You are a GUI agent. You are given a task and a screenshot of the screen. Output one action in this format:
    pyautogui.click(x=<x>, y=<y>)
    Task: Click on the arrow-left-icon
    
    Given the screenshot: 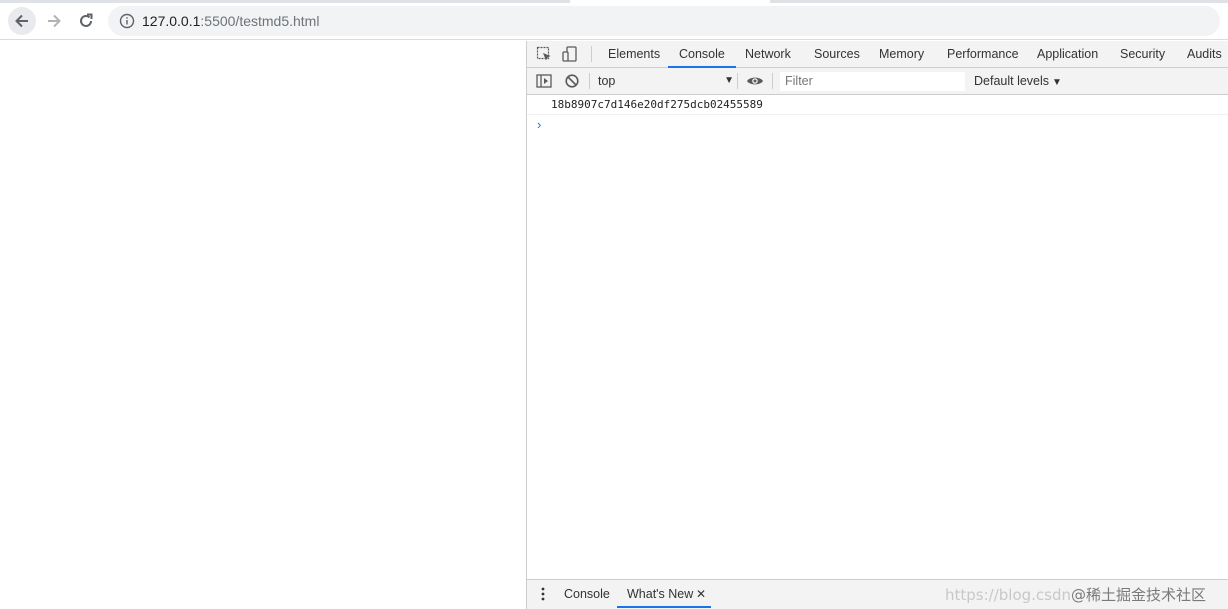 What is the action you would take?
    pyautogui.click(x=21, y=21)
    